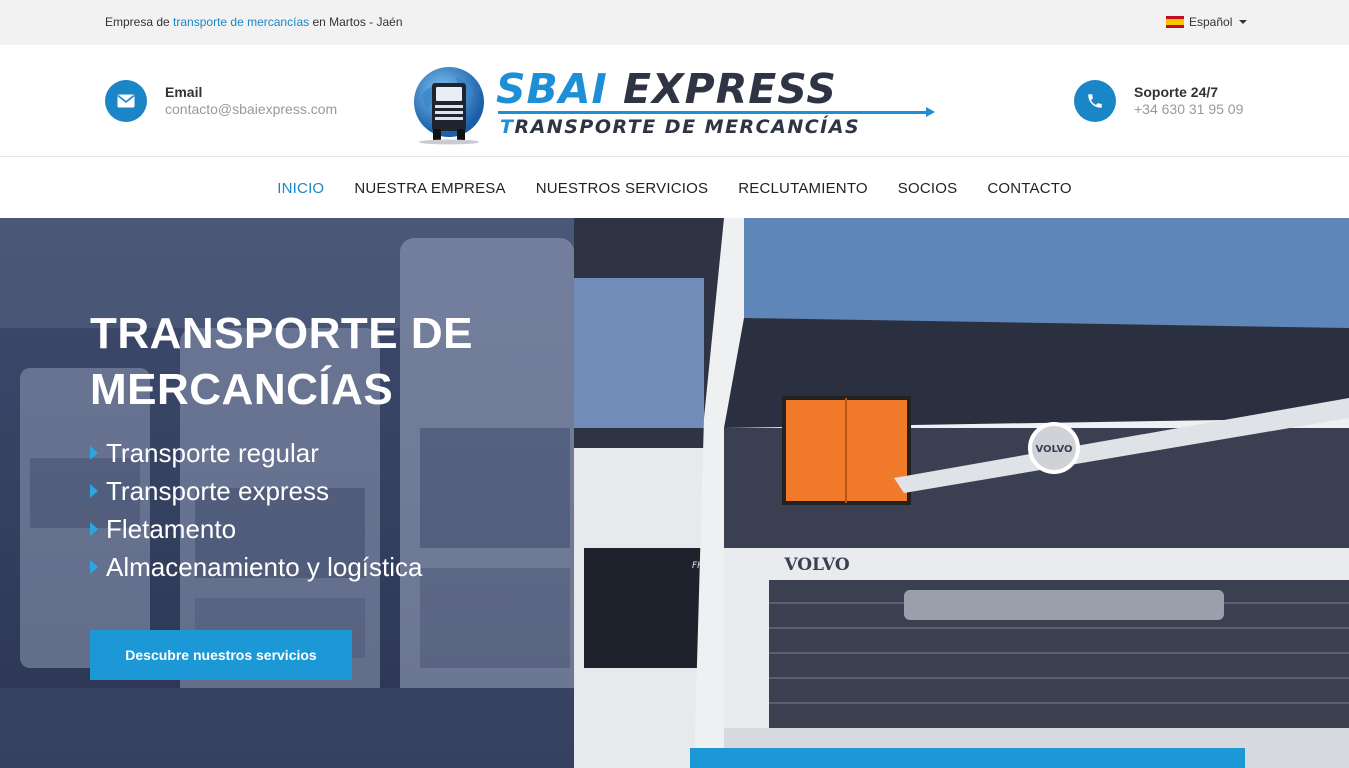  Describe the element at coordinates (218, 490) in the screenshot. I see `service-label: Transporte express` at that location.